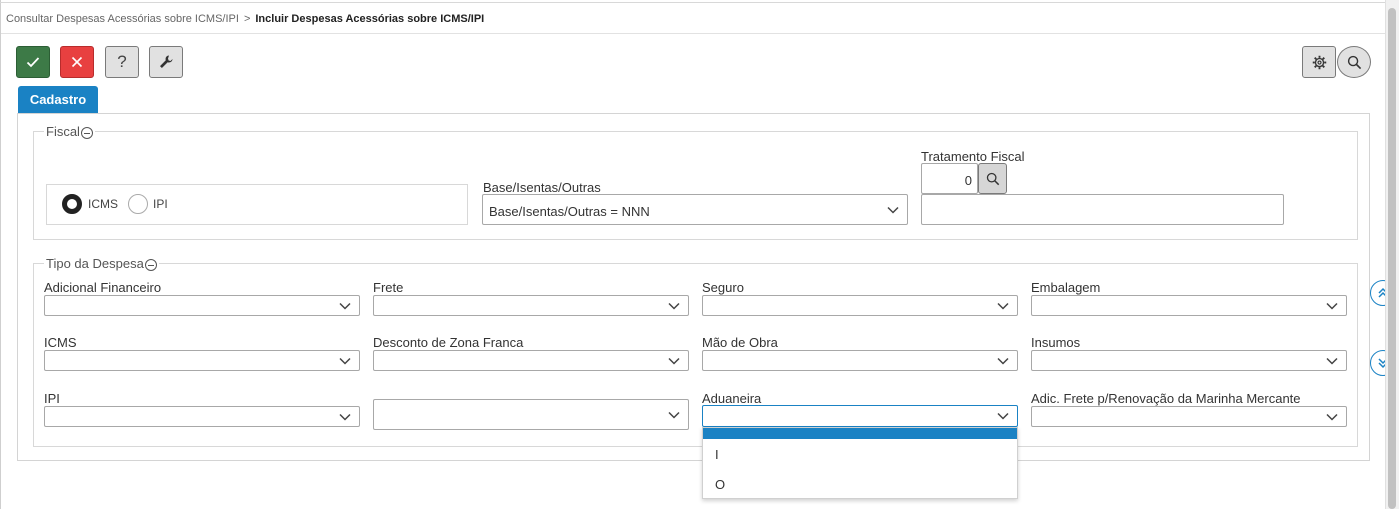 This screenshot has height=509, width=1399. I want to click on check-icon, so click(33, 62).